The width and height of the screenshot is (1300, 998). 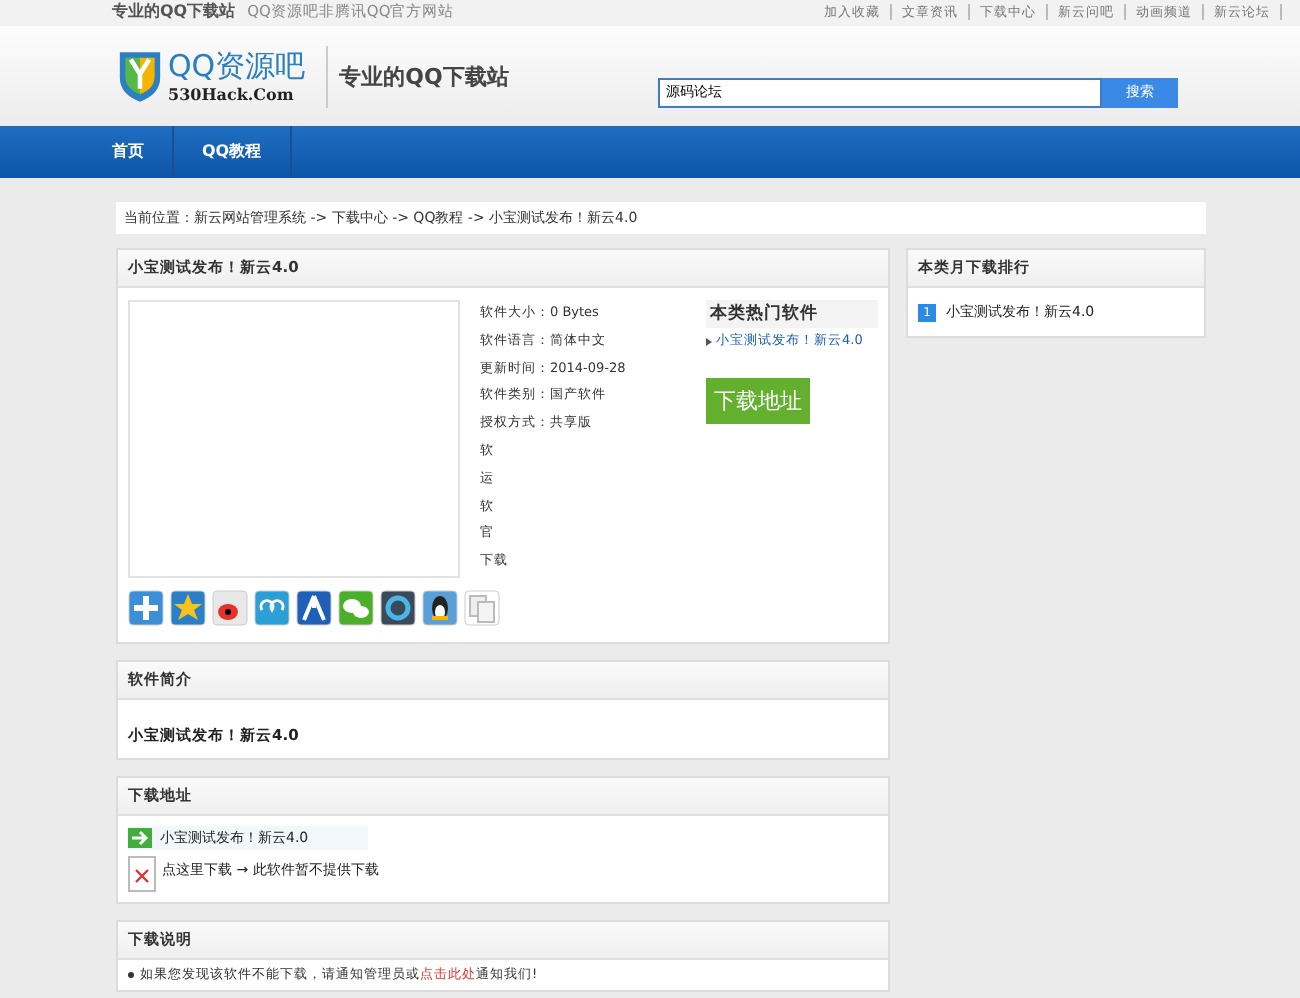 What do you see at coordinates (314, 608) in the screenshot?
I see `tent-icon` at bounding box center [314, 608].